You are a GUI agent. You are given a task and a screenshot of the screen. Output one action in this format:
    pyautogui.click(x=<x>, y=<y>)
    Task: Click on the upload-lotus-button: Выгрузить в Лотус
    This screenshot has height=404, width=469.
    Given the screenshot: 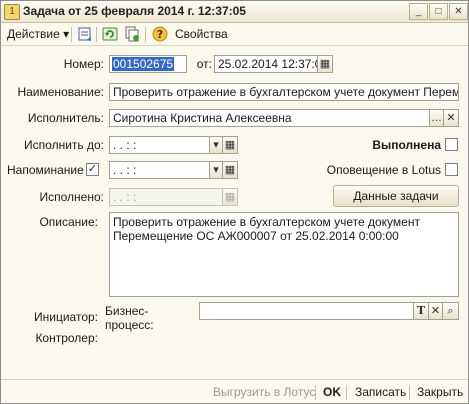 What is the action you would take?
    pyautogui.click(x=264, y=392)
    